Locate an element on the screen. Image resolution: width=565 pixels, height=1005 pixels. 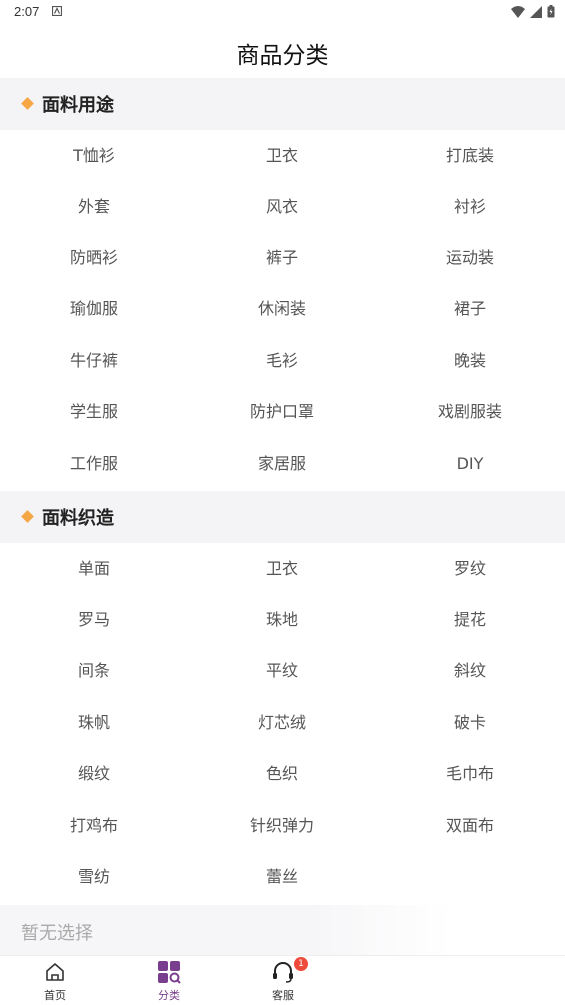
category-item: T恤衫 is located at coordinates (94, 155).